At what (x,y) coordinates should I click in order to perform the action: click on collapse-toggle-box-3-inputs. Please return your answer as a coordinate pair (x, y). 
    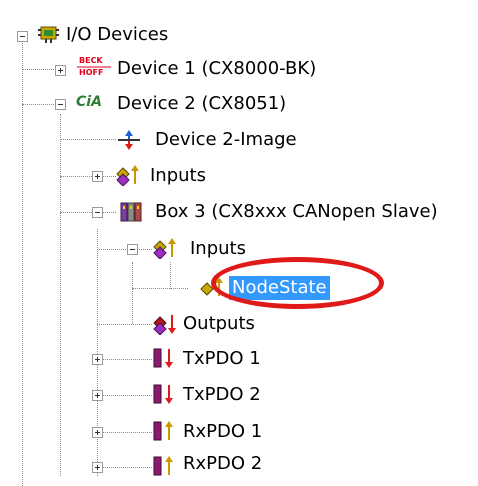
    Looking at the image, I should click on (132, 249).